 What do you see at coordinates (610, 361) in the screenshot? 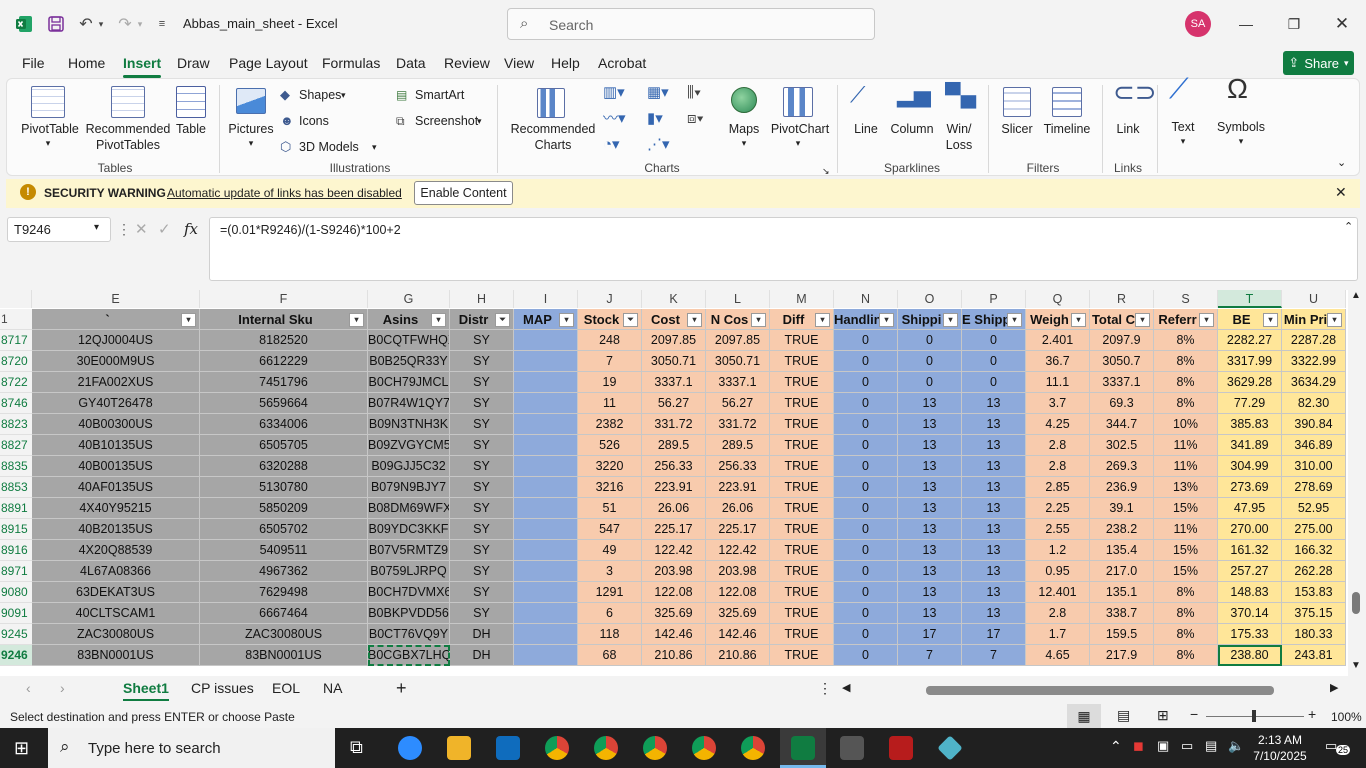
I see `table-cell: 7` at bounding box center [610, 361].